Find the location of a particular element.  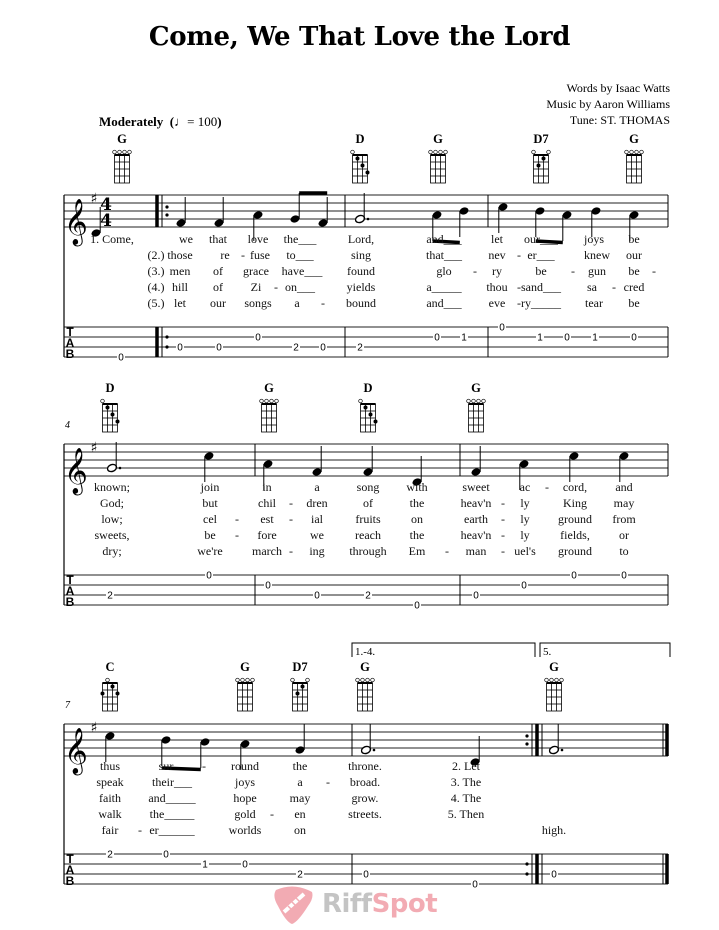

lyric-syllable: those is located at coordinates (179, 255).